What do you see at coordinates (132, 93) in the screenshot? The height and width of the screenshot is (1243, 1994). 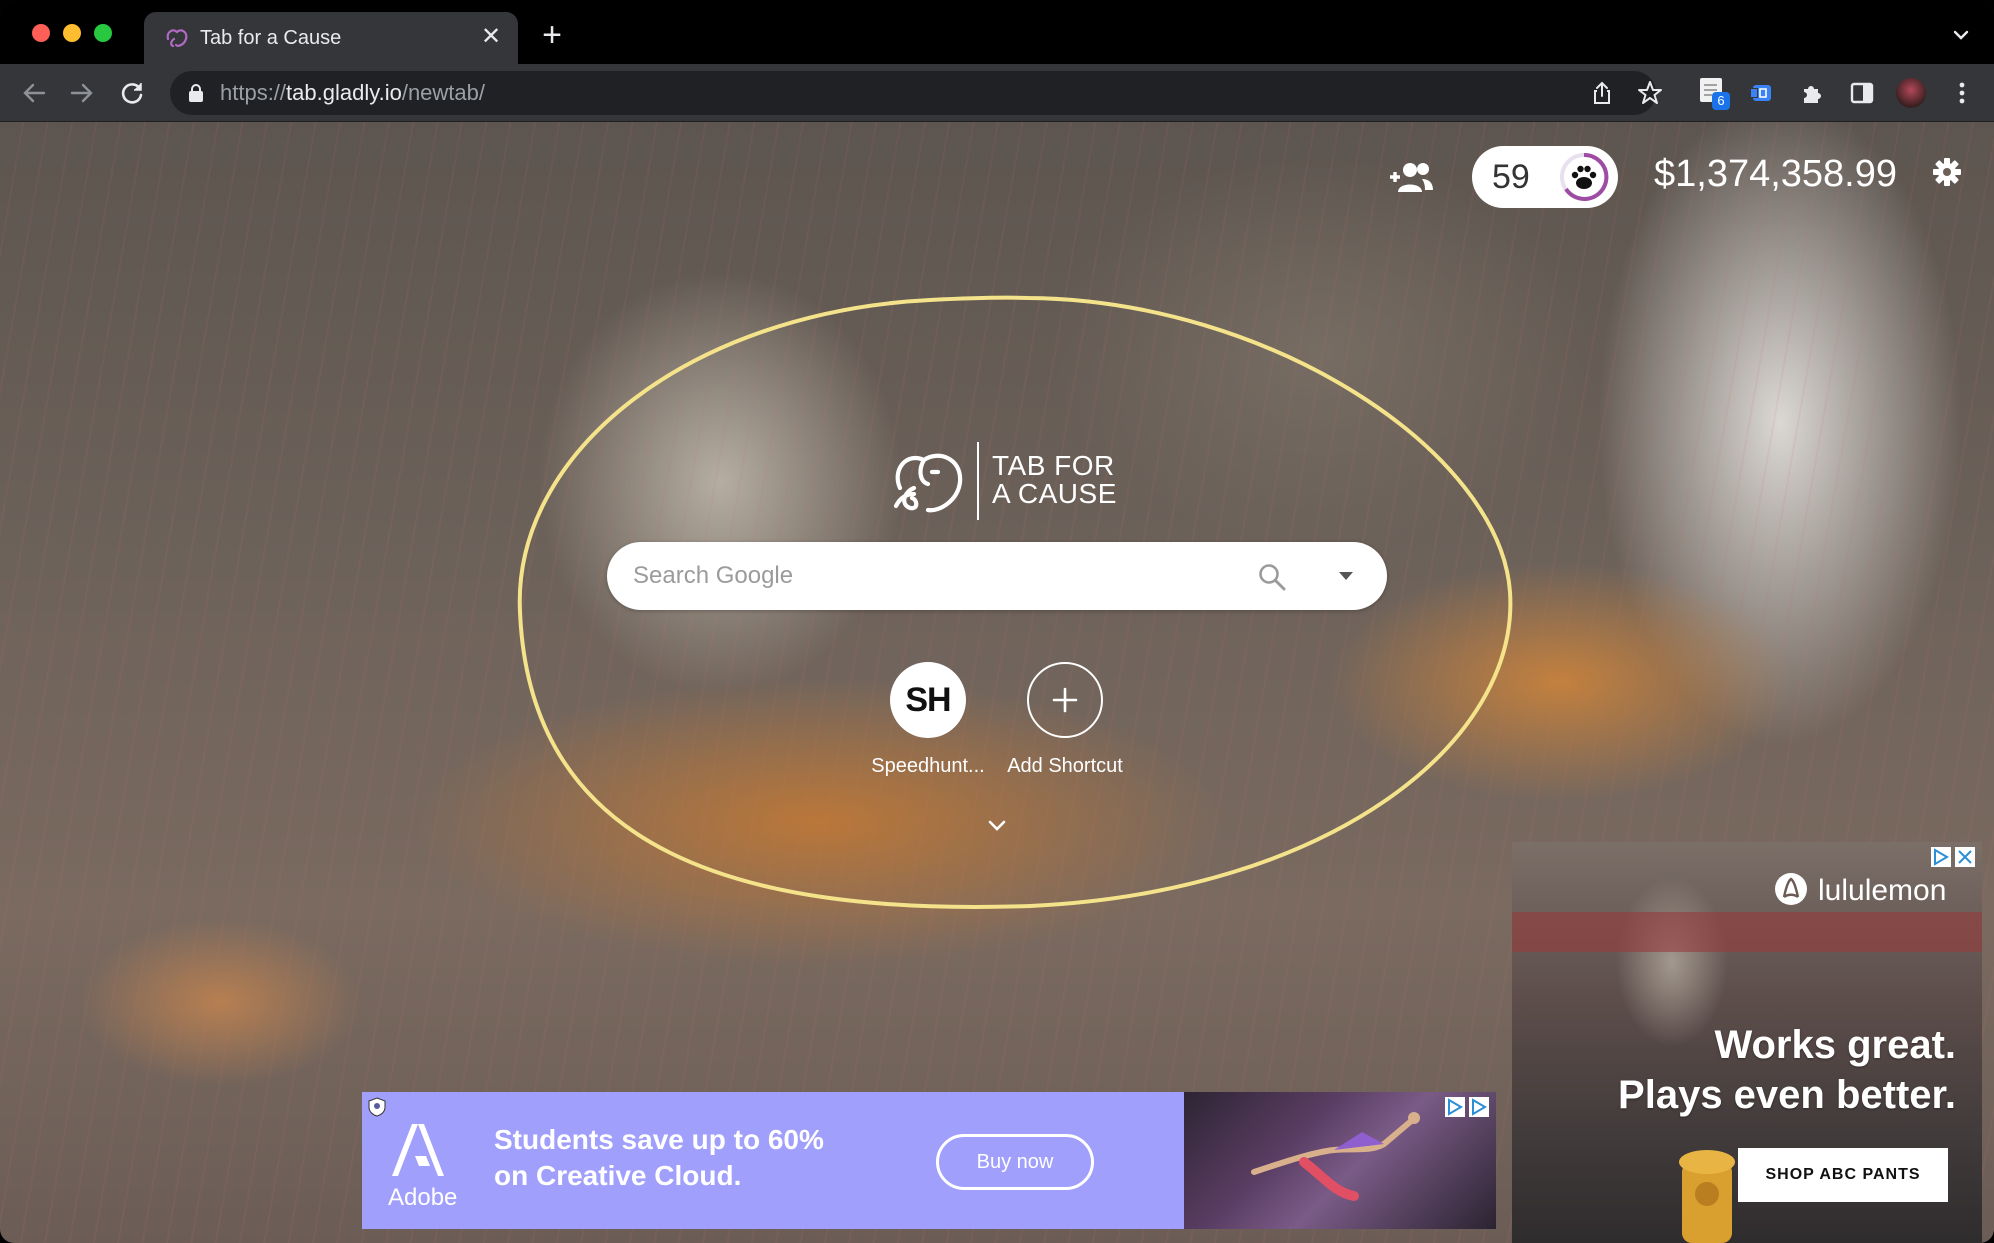 I see `reload-icon` at bounding box center [132, 93].